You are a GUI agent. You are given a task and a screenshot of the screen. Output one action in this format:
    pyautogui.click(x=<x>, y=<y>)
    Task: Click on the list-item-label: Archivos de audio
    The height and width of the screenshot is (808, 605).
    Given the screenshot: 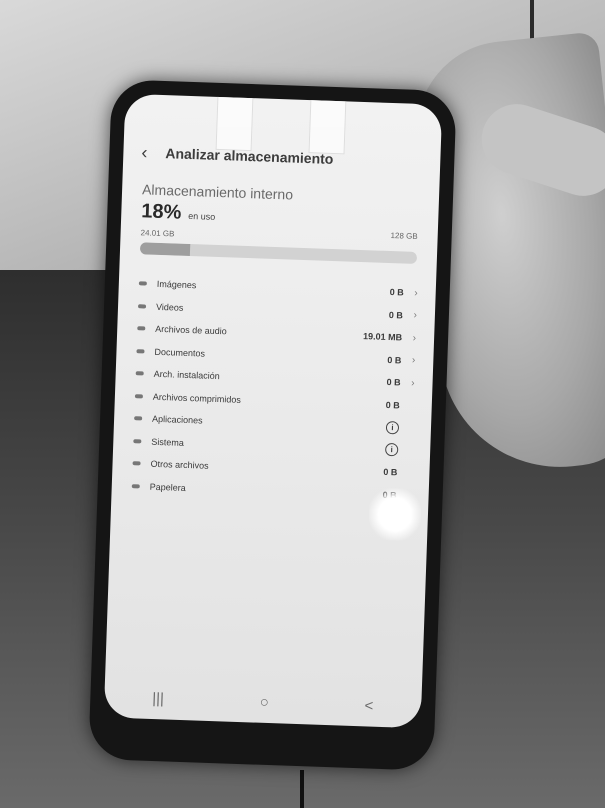 What is the action you would take?
    pyautogui.click(x=191, y=330)
    